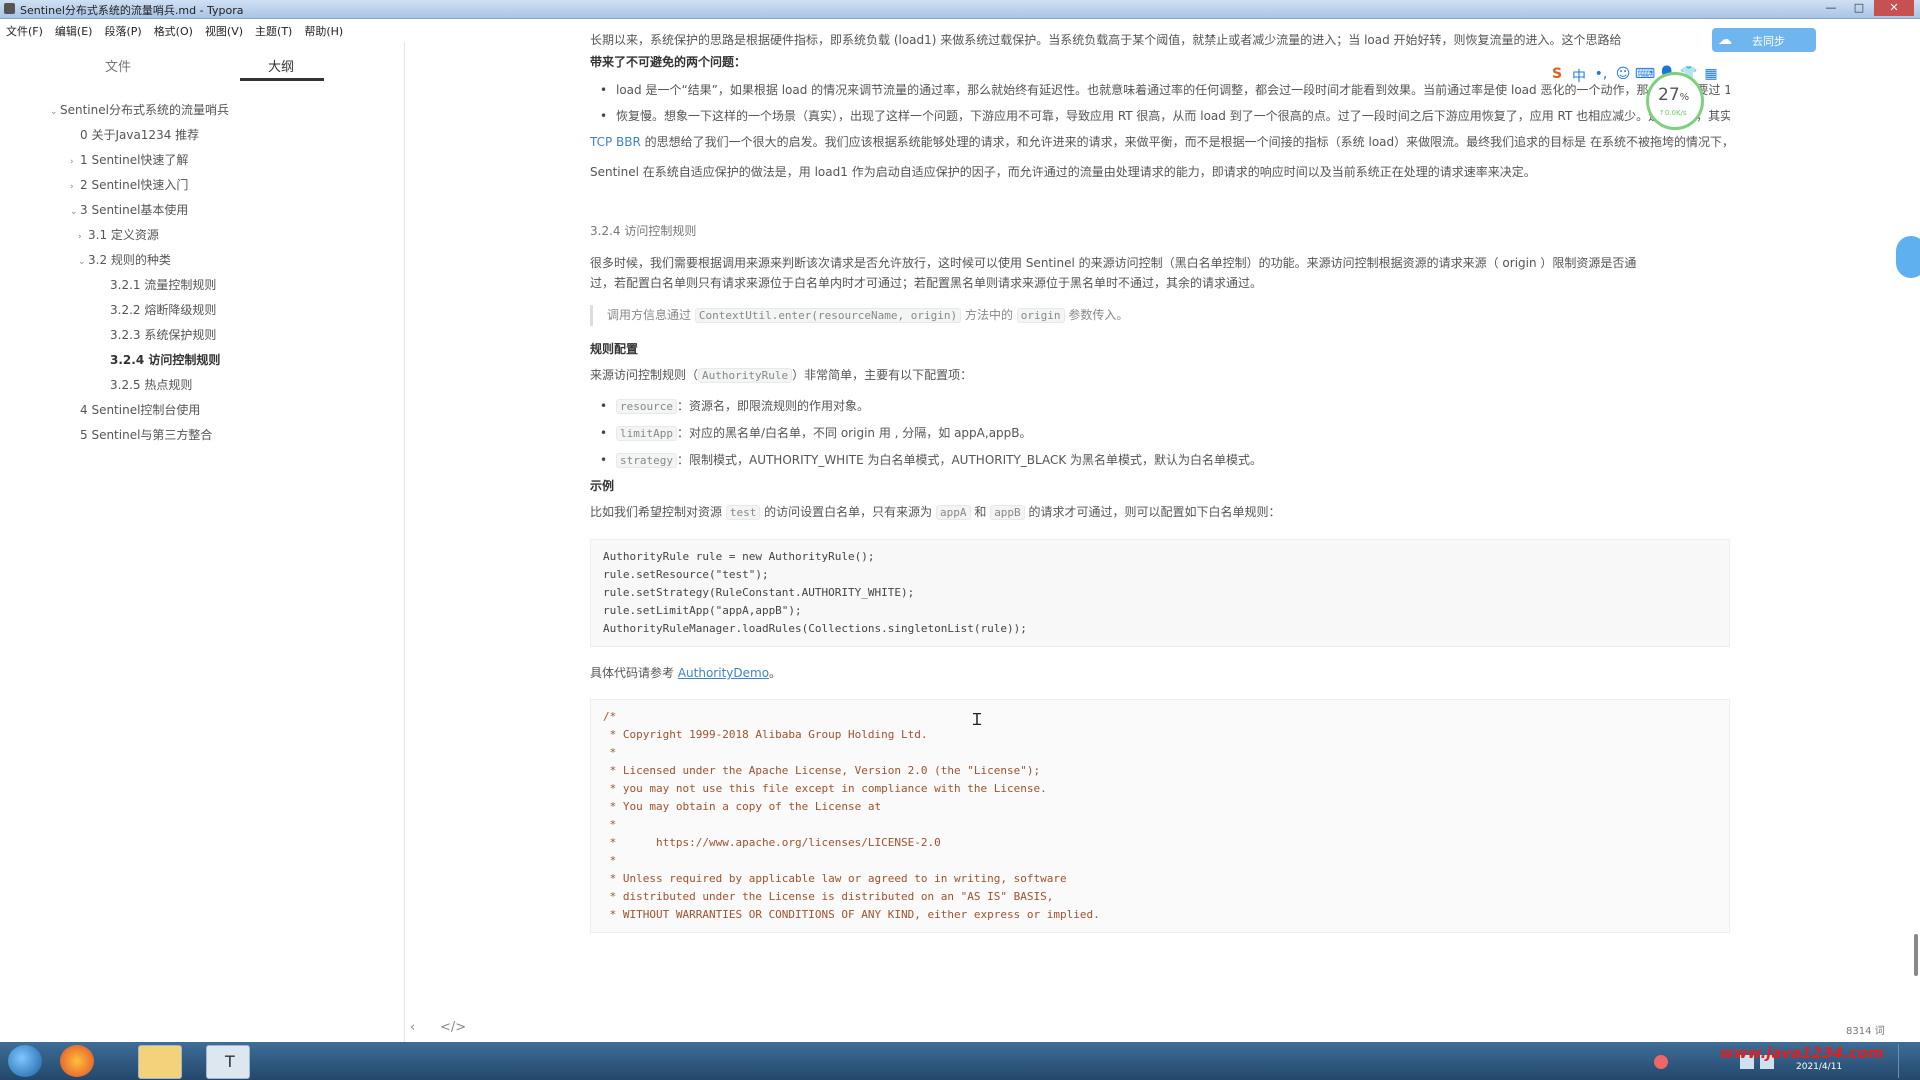 Image resolution: width=1920 pixels, height=1080 pixels. What do you see at coordinates (273, 30) in the screenshot?
I see `menu-theme: 主题(T)` at bounding box center [273, 30].